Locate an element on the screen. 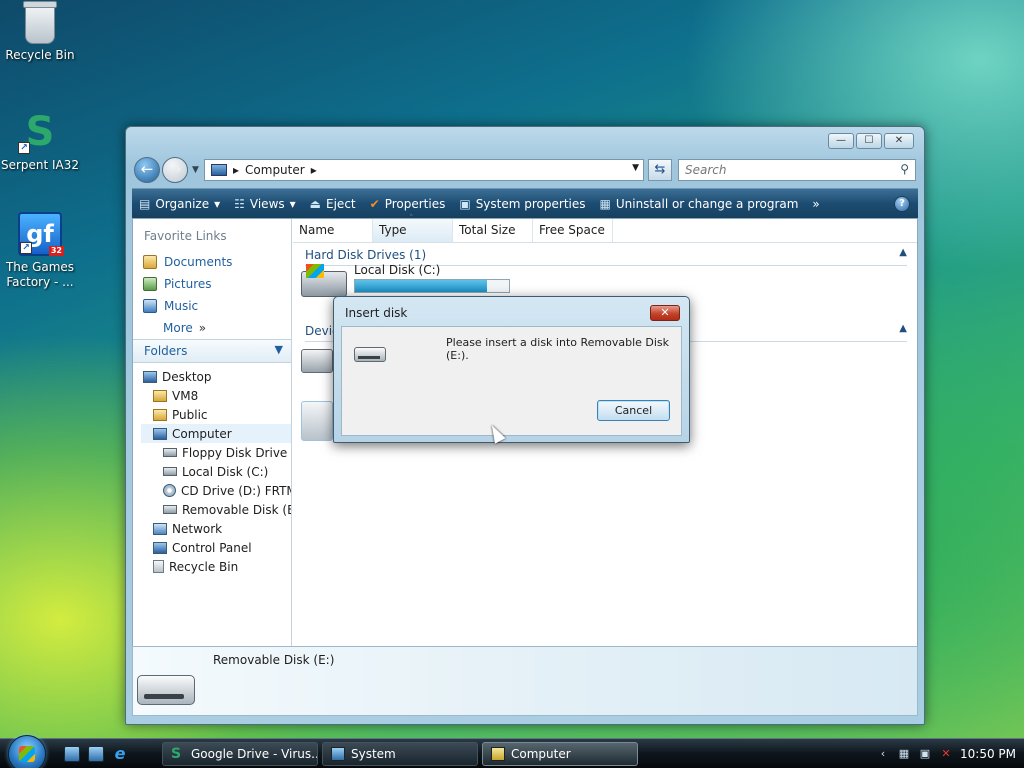  search-input: Search ⚲ is located at coordinates (797, 170).